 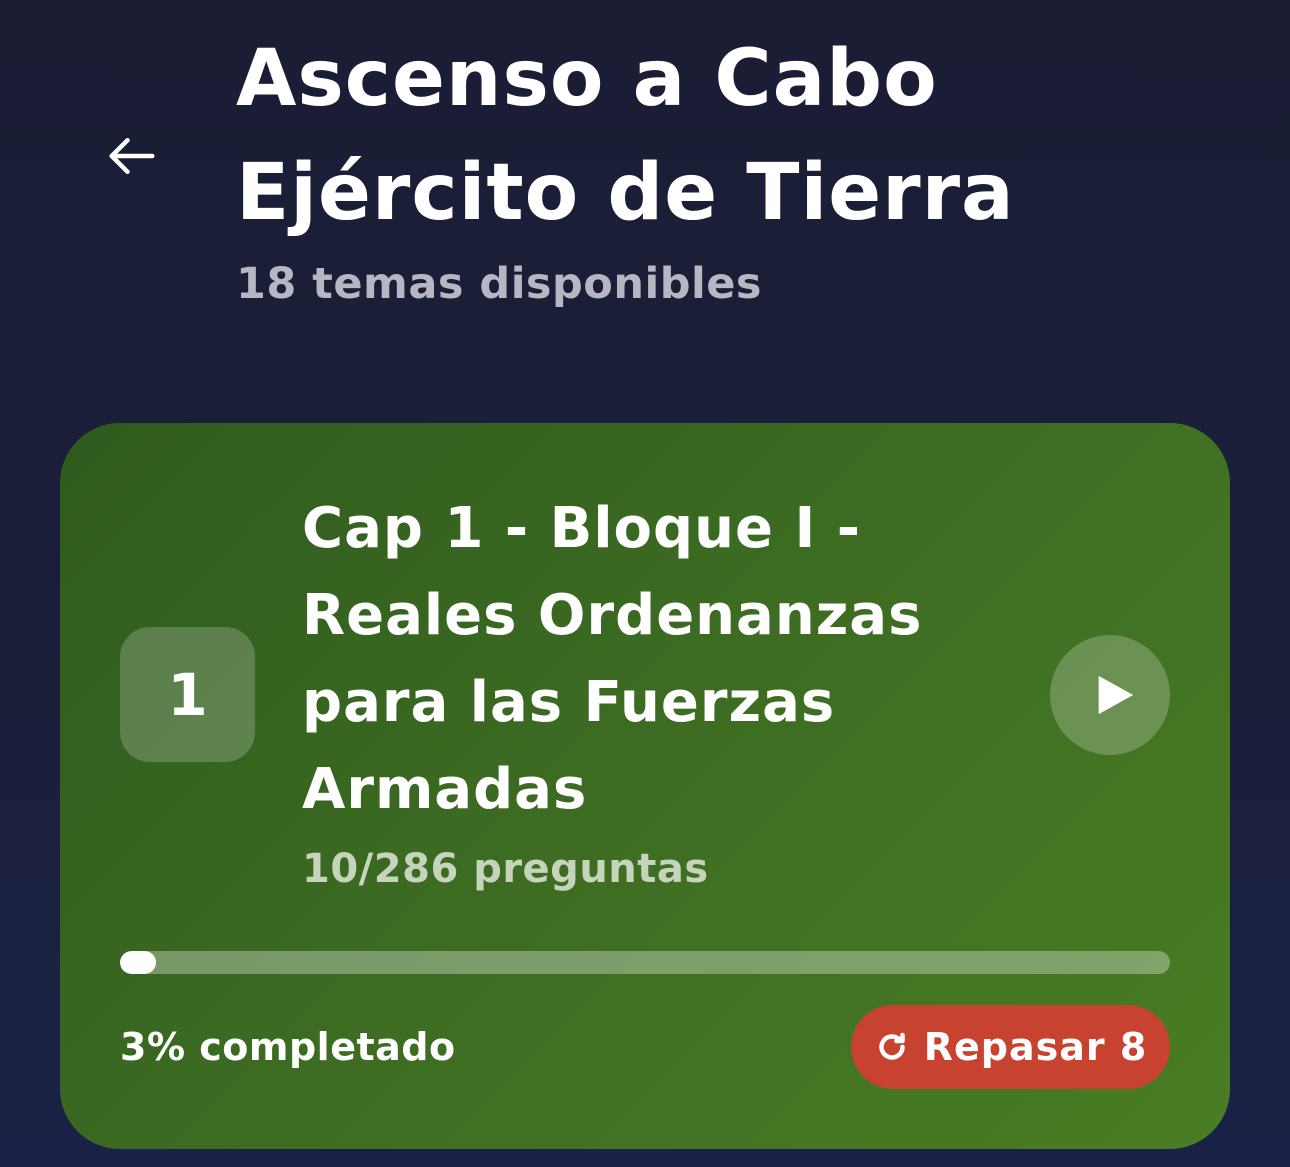 I want to click on progress-bar, so click(x=645, y=962).